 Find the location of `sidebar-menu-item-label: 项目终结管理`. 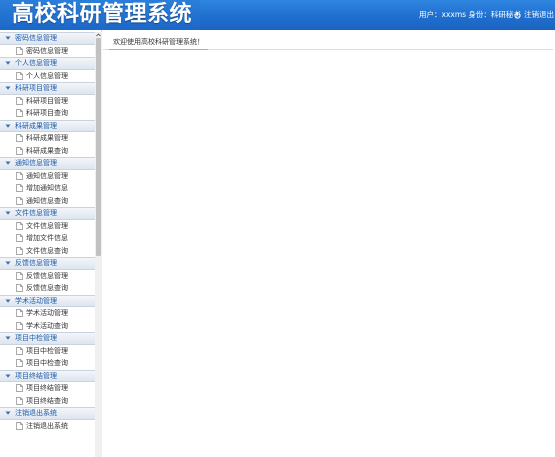

sidebar-menu-item-label: 项目终结管理 is located at coordinates (47, 388).